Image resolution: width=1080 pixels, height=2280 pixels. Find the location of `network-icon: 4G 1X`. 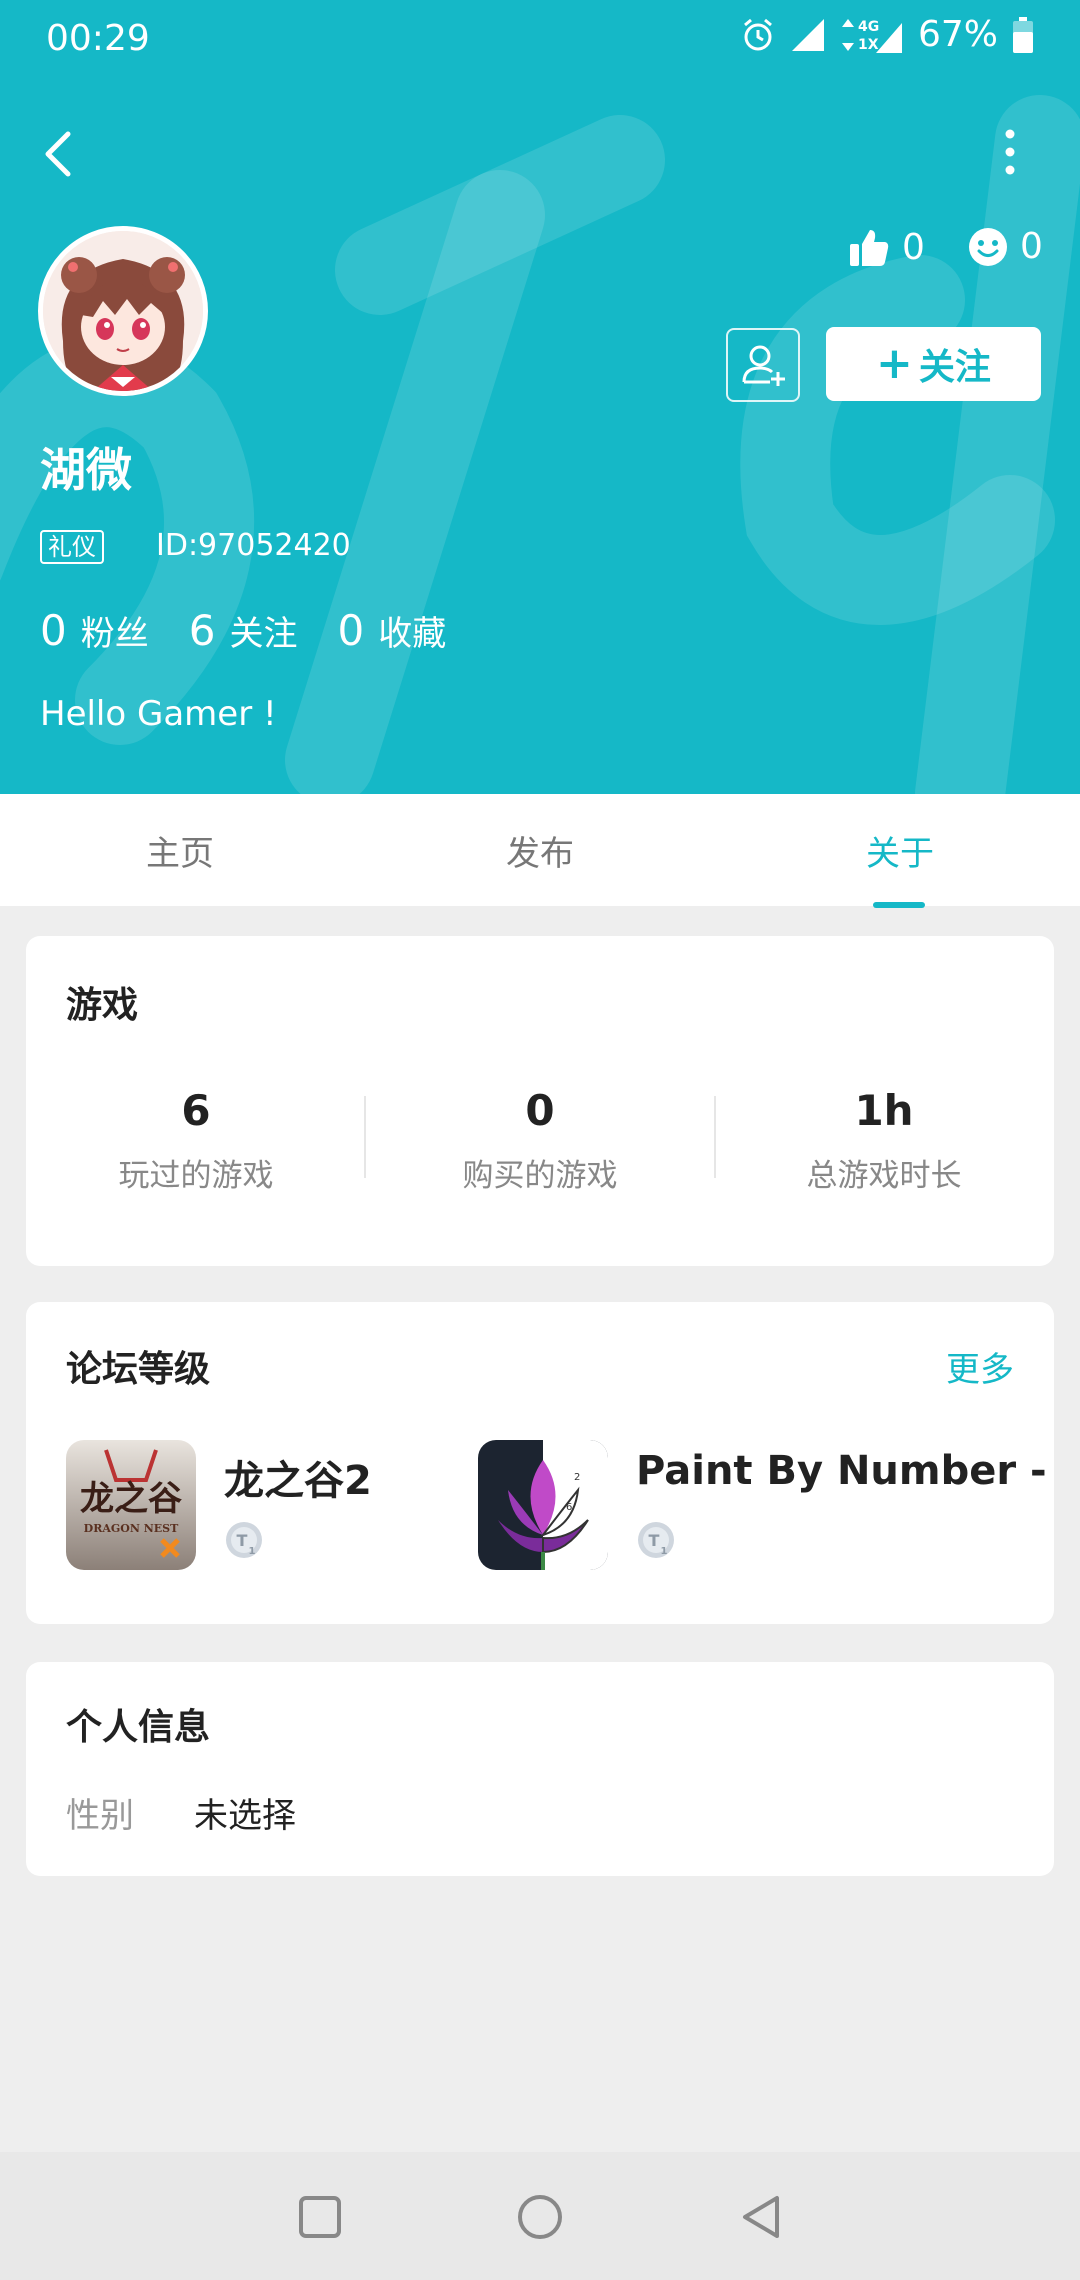

network-icon: 4G 1X is located at coordinates (871, 35).